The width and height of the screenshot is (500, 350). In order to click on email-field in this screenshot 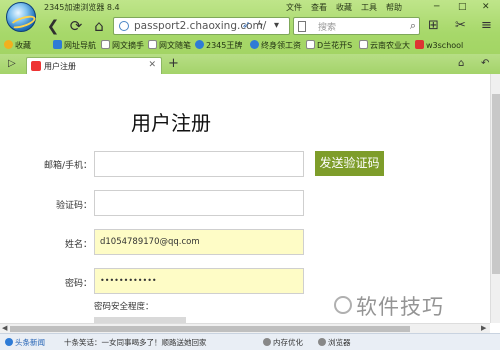, I will do `click(199, 164)`.